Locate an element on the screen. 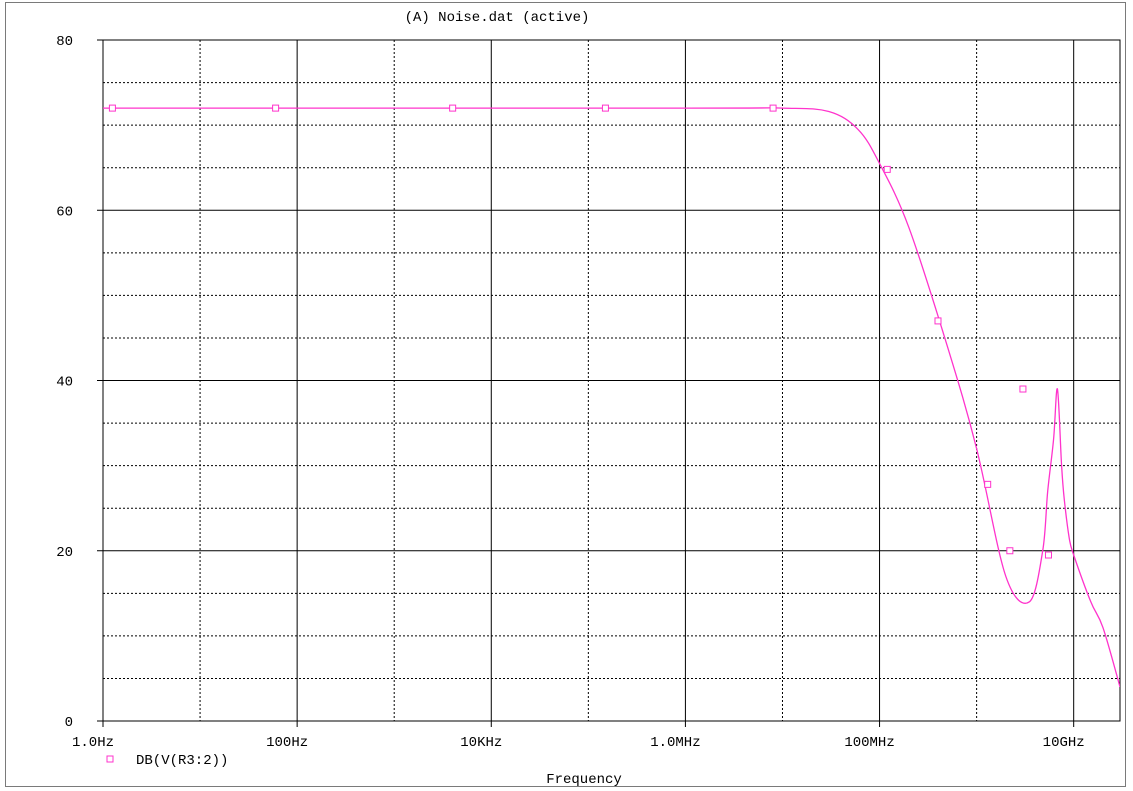 This screenshot has height=791, width=1133. y-tick-label: 60 is located at coordinates (64, 212).